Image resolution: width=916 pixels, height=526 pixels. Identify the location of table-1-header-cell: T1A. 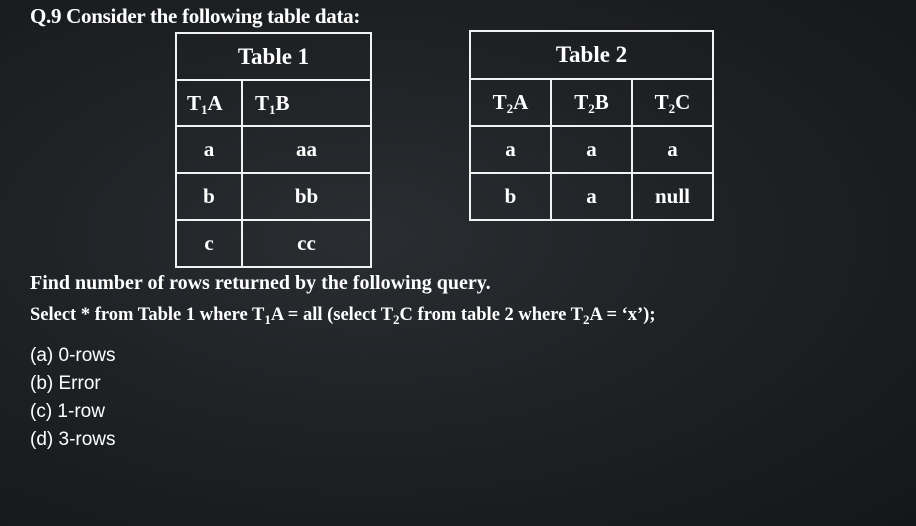
(209, 103).